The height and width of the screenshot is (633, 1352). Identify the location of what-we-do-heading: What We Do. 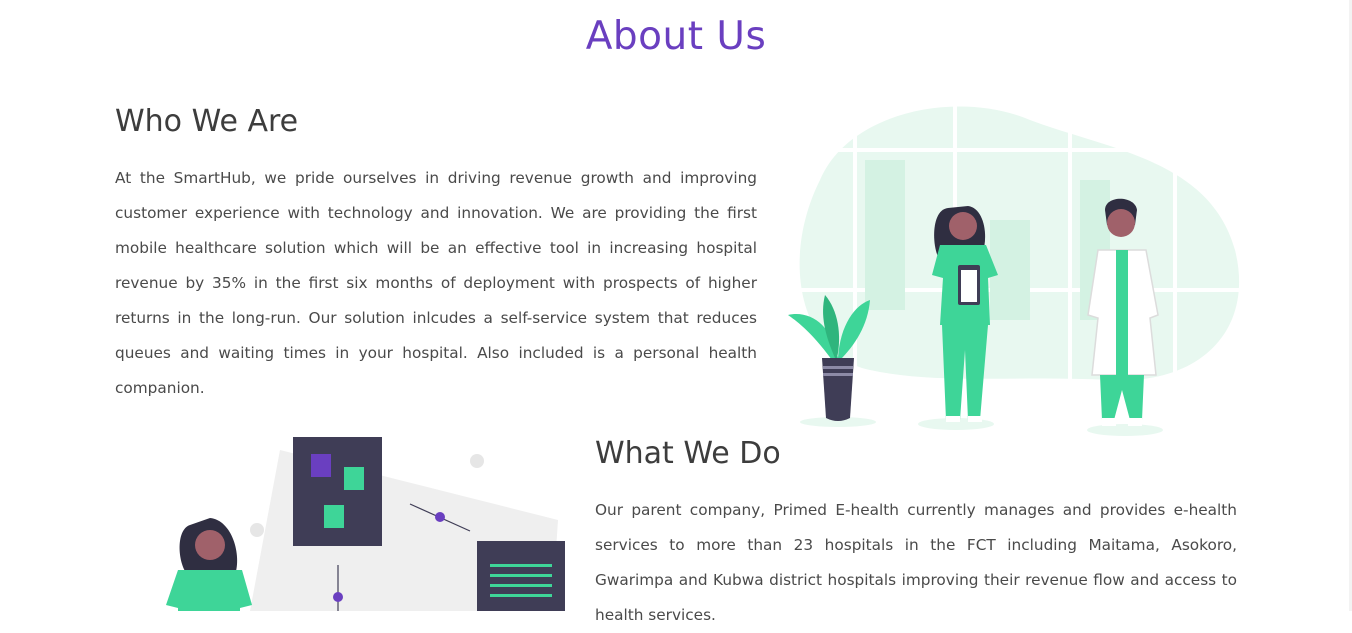
(688, 453).